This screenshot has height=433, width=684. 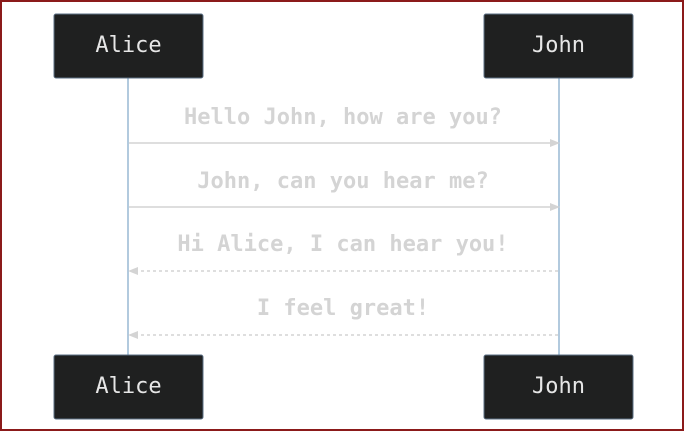 I want to click on actor-alice-bottom: Alice, so click(x=128, y=387).